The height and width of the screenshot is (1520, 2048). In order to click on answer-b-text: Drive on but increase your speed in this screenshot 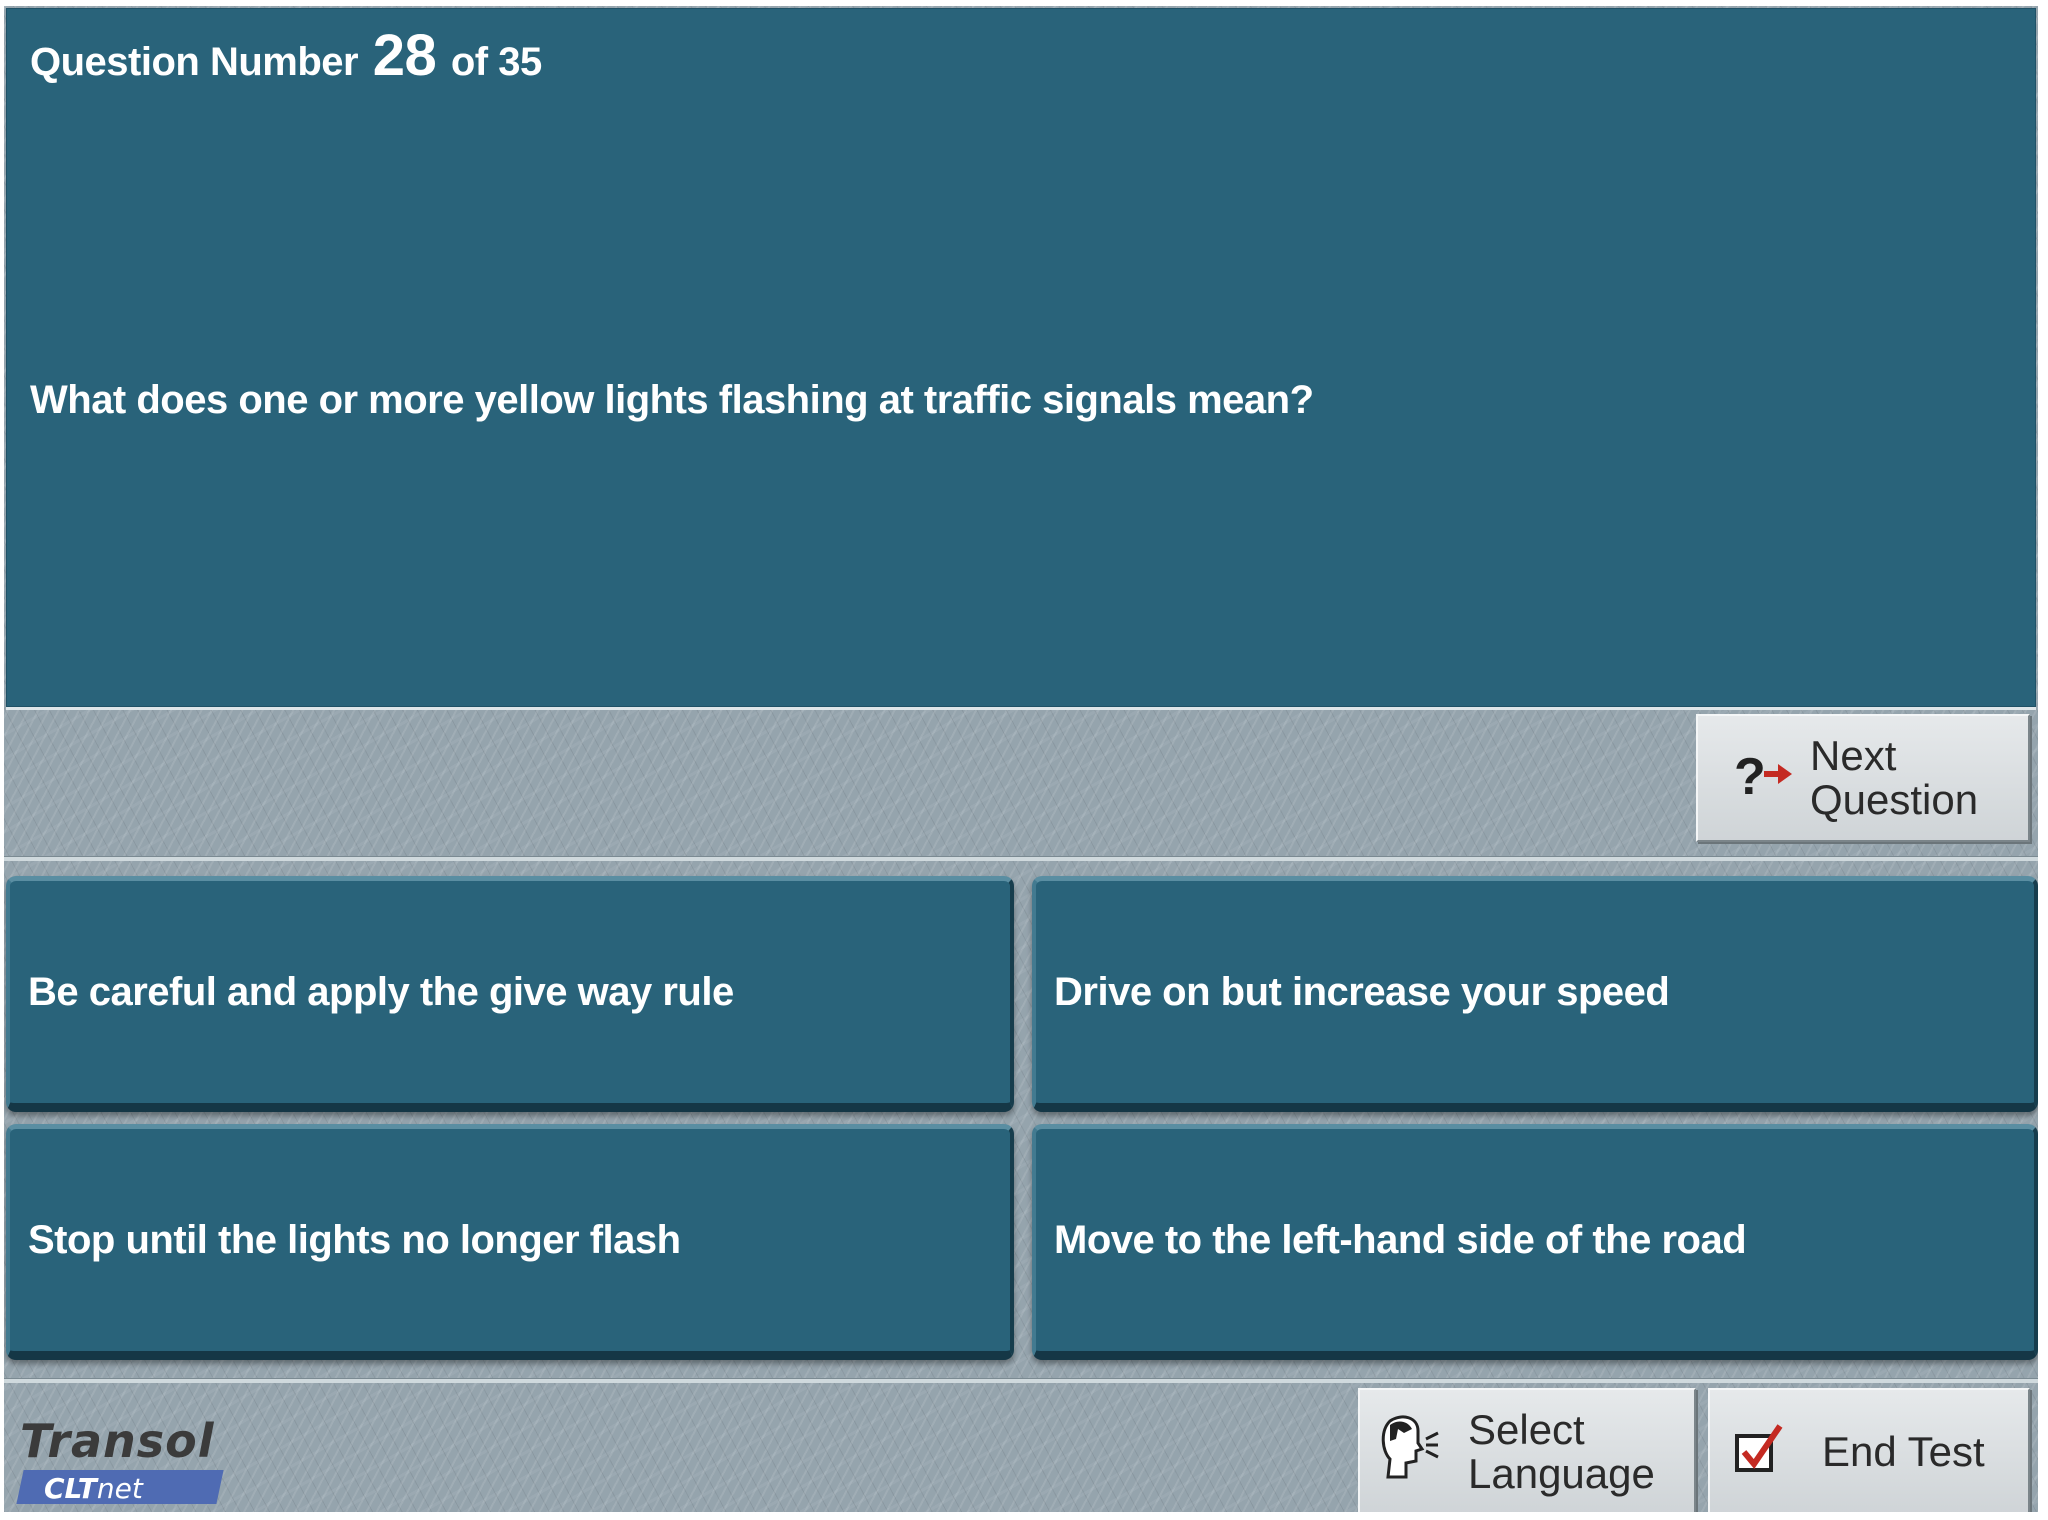, I will do `click(1362, 991)`.